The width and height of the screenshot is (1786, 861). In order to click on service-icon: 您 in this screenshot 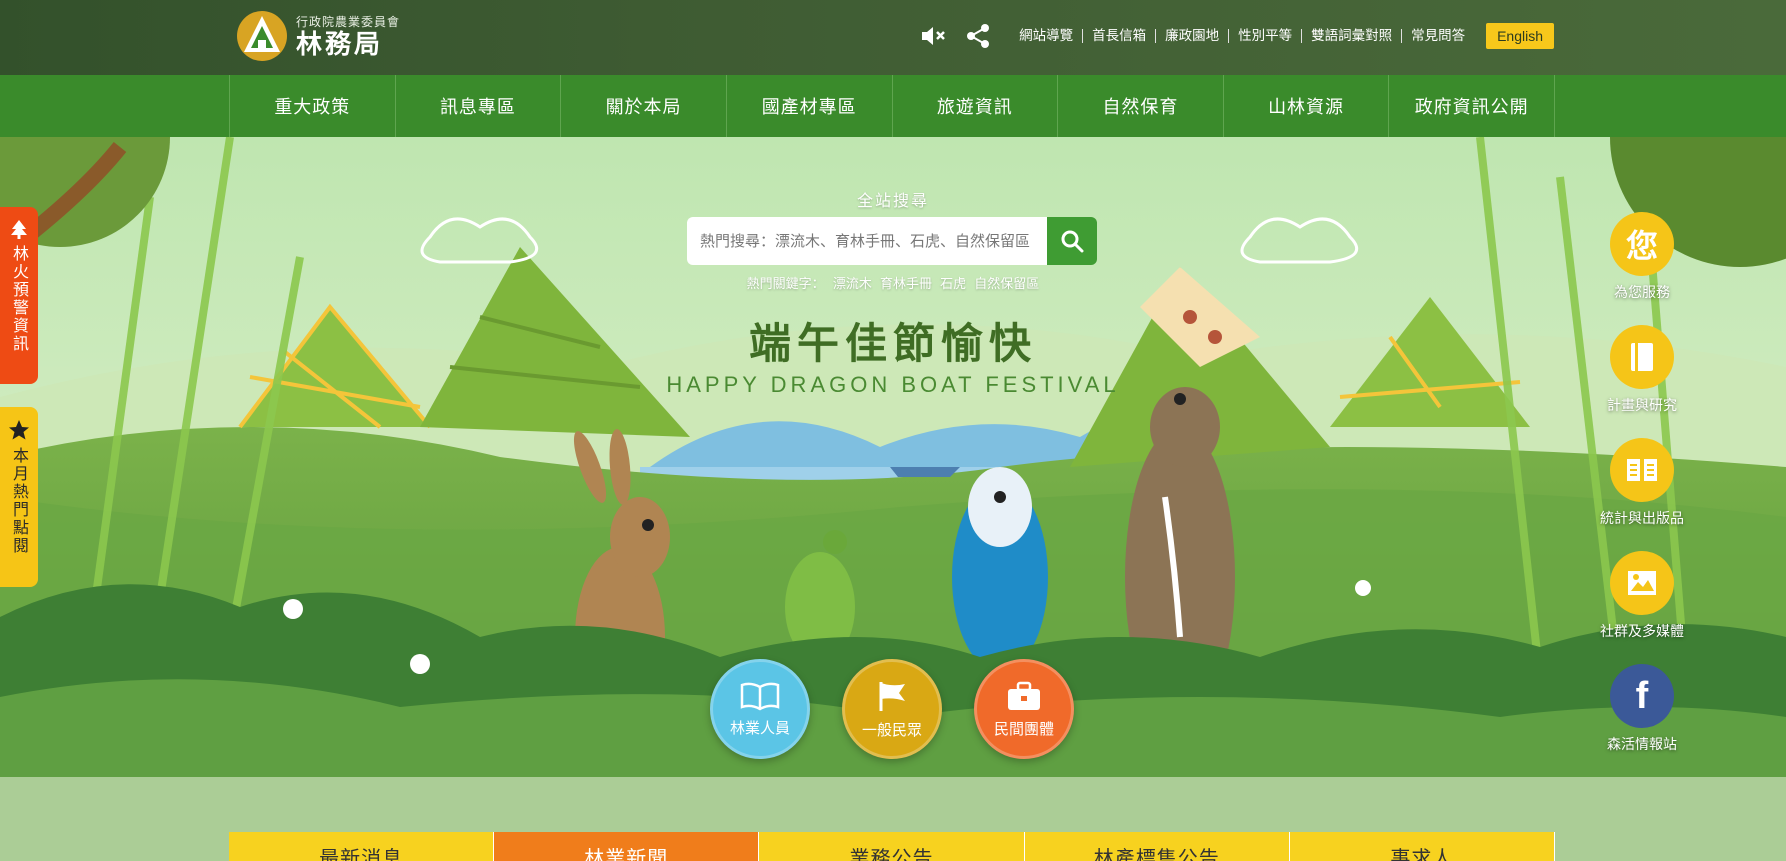, I will do `click(1642, 244)`.